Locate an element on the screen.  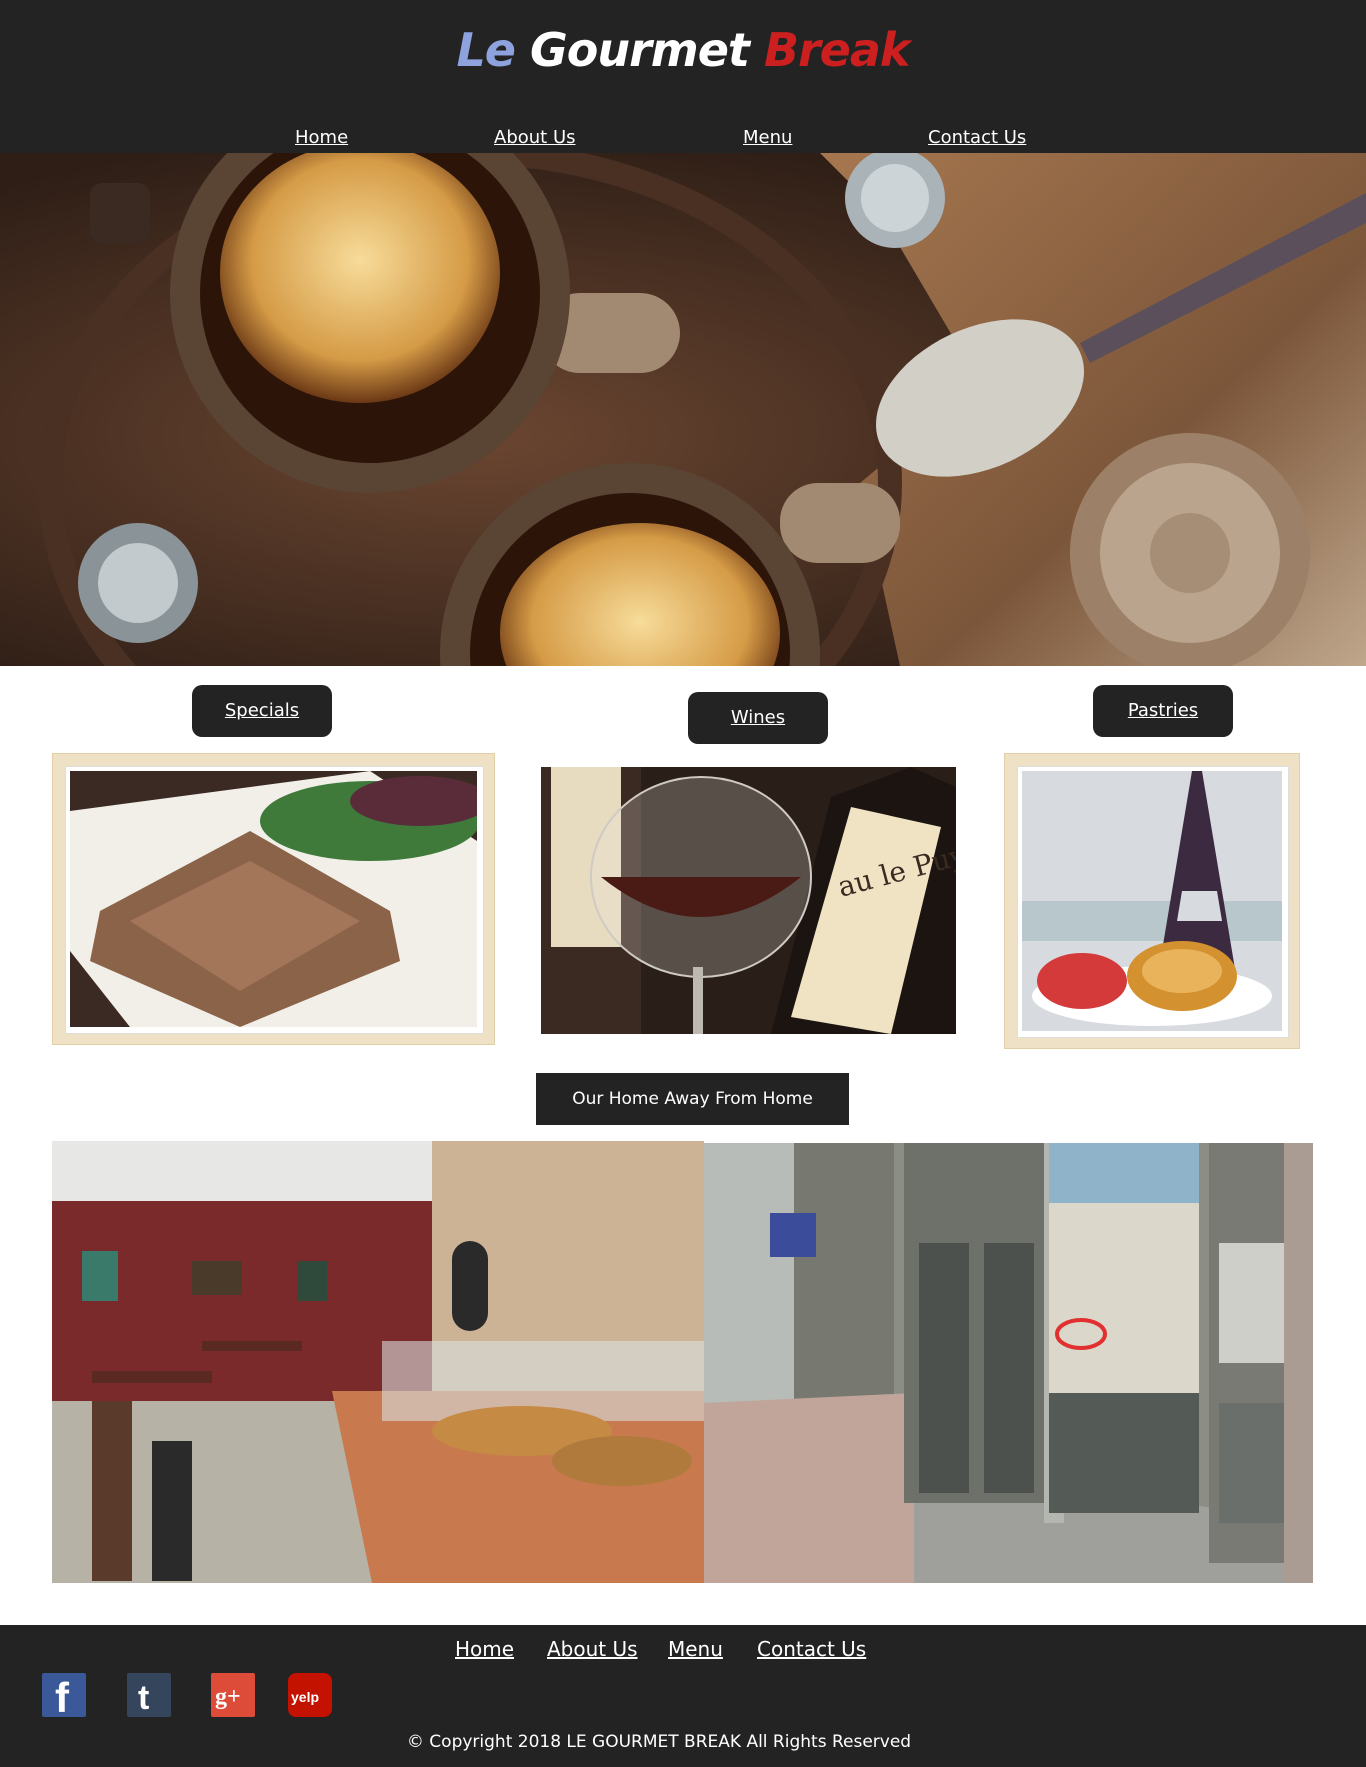
logo-word-le: Le is located at coordinates (486, 50).